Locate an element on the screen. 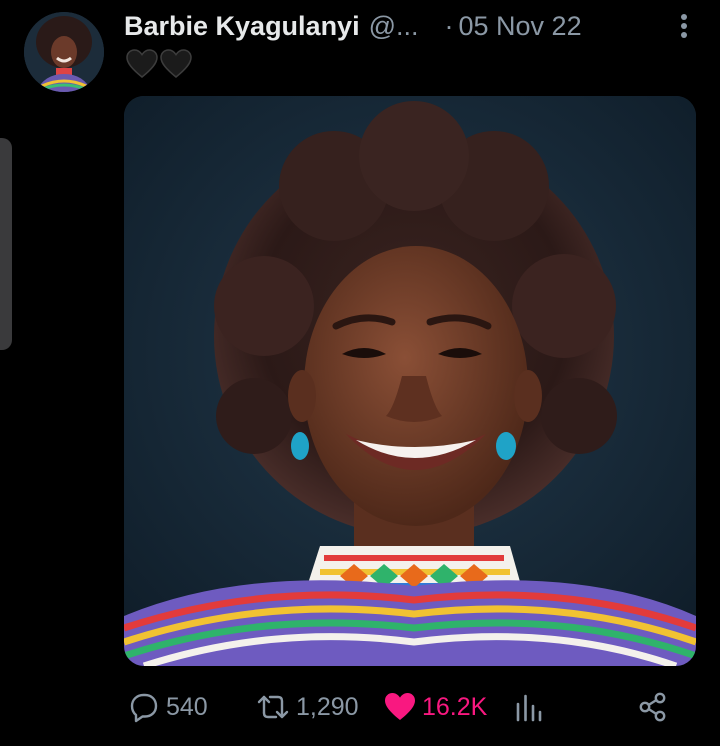 The width and height of the screenshot is (720, 746). share-button is located at coordinates (653, 707).